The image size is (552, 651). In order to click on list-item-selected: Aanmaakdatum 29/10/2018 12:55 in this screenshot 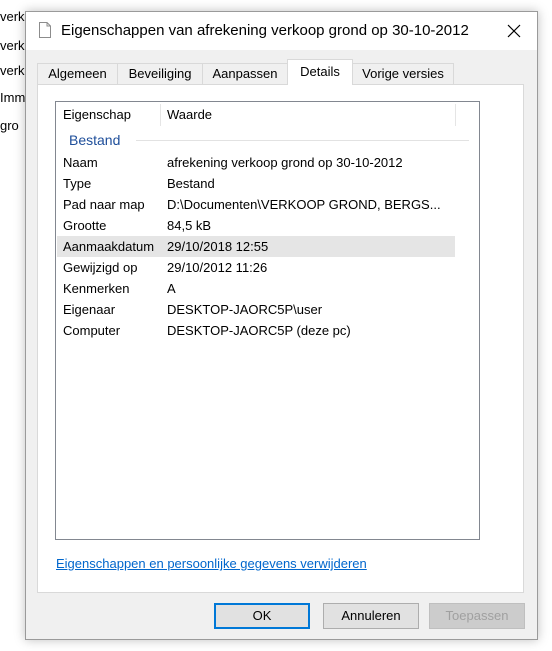, I will do `click(256, 246)`.